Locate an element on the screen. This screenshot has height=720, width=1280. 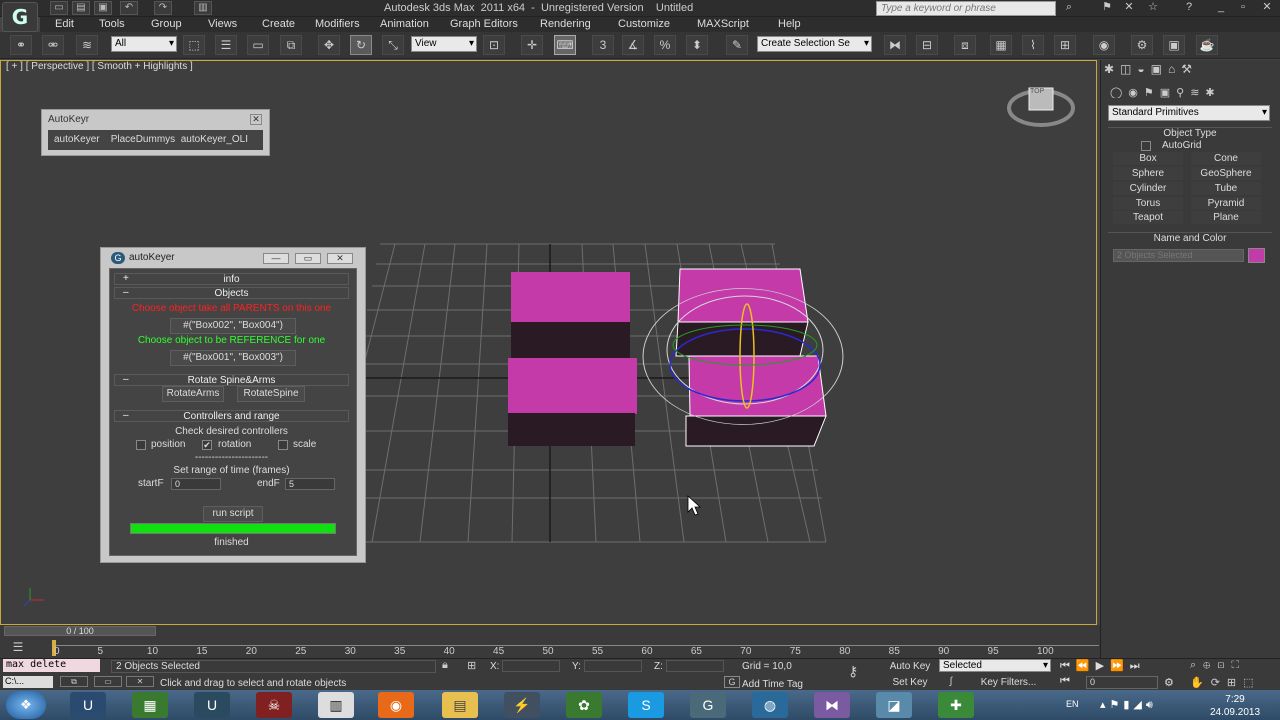
pick-parents-button: #("Box002", "Box004") is located at coordinates (233, 326).